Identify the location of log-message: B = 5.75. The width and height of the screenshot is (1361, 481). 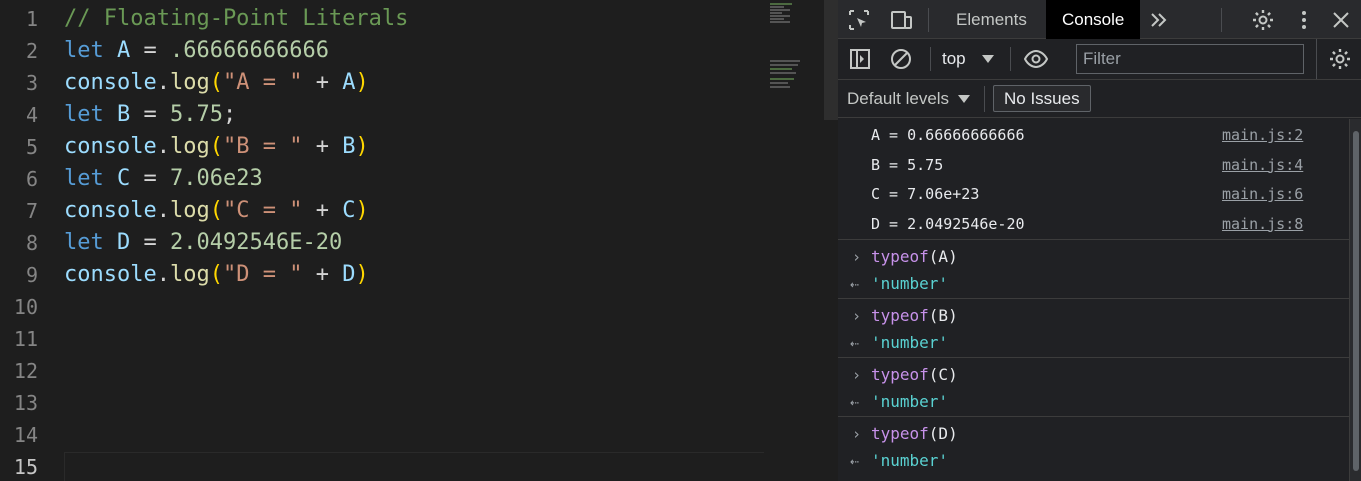
(907, 164).